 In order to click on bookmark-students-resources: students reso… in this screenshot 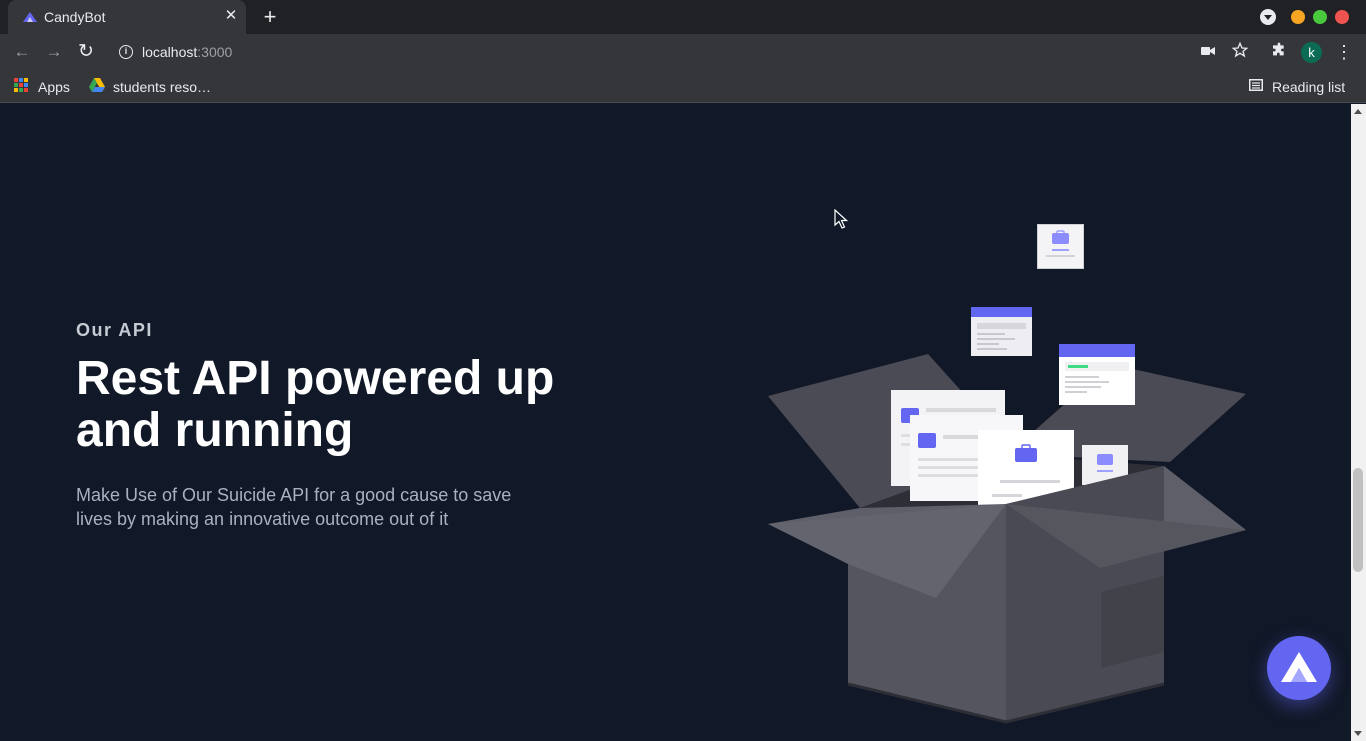, I will do `click(162, 87)`.